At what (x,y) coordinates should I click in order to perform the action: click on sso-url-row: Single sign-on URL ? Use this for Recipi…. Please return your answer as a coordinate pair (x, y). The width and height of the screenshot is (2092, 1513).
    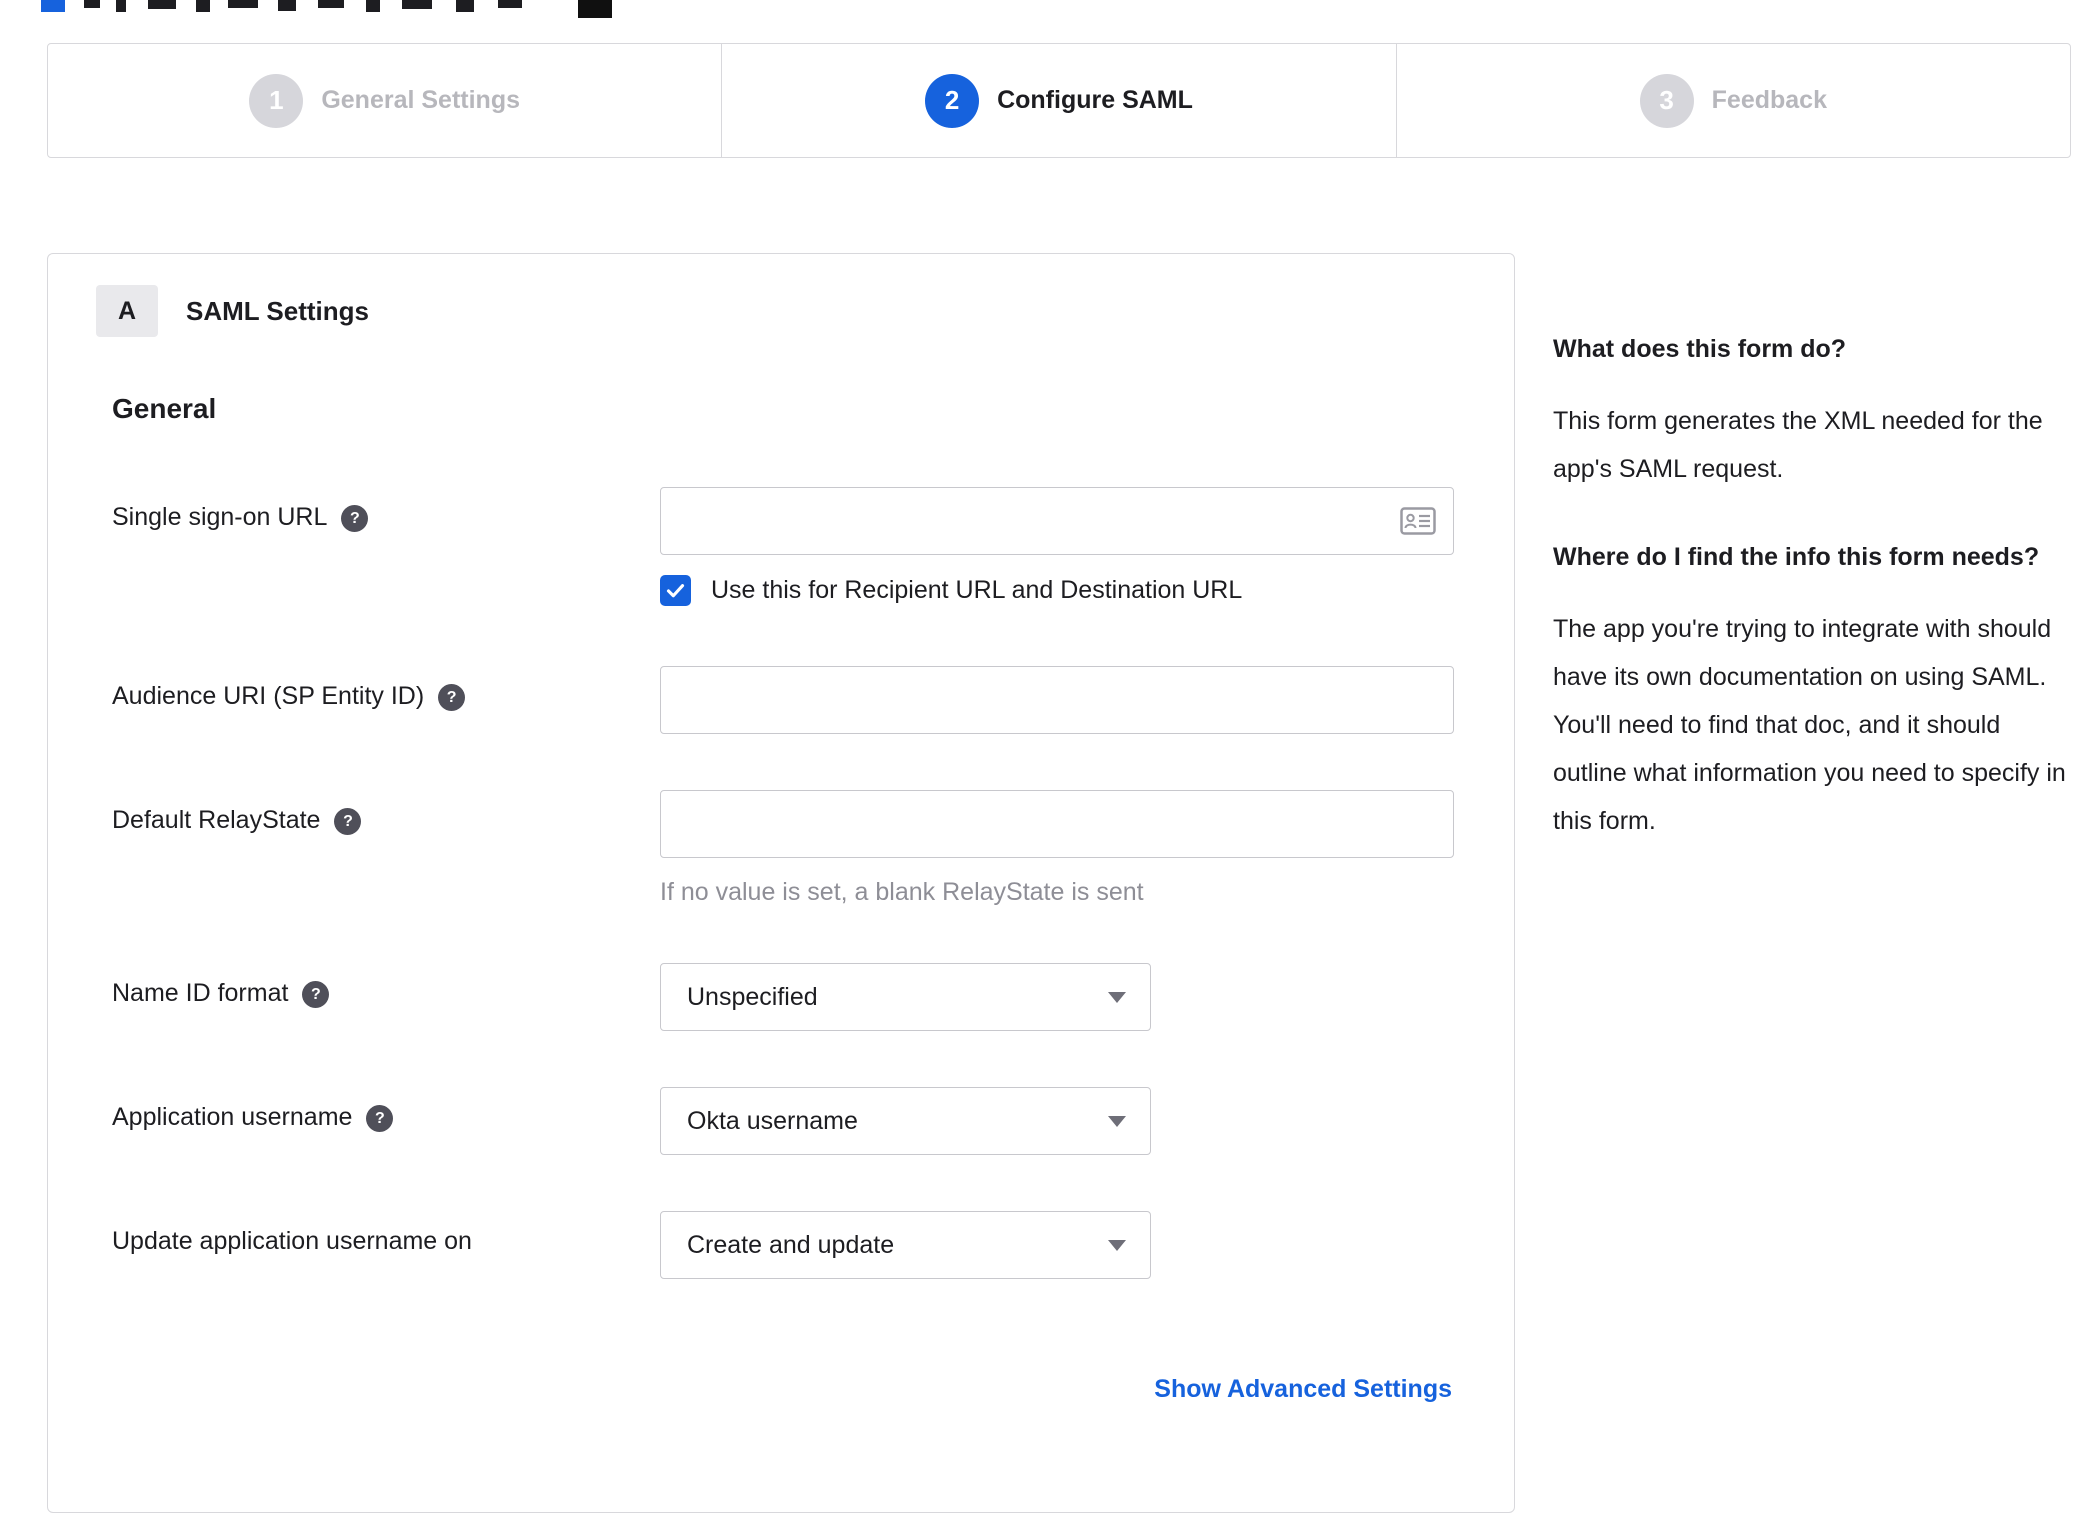
    Looking at the image, I should click on (789, 546).